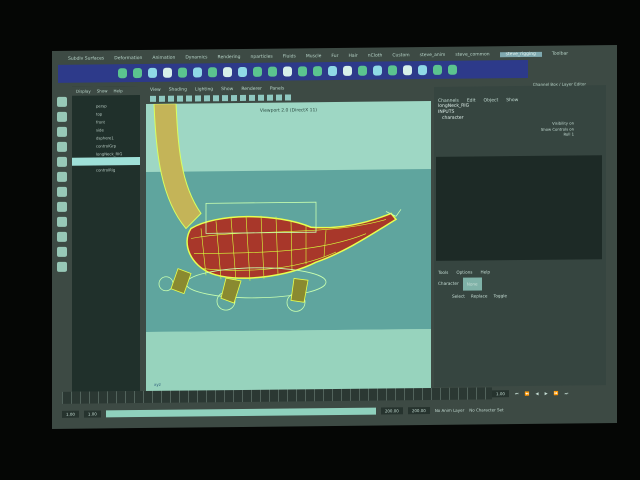  I want to click on paint-tool-icon, so click(62, 131).